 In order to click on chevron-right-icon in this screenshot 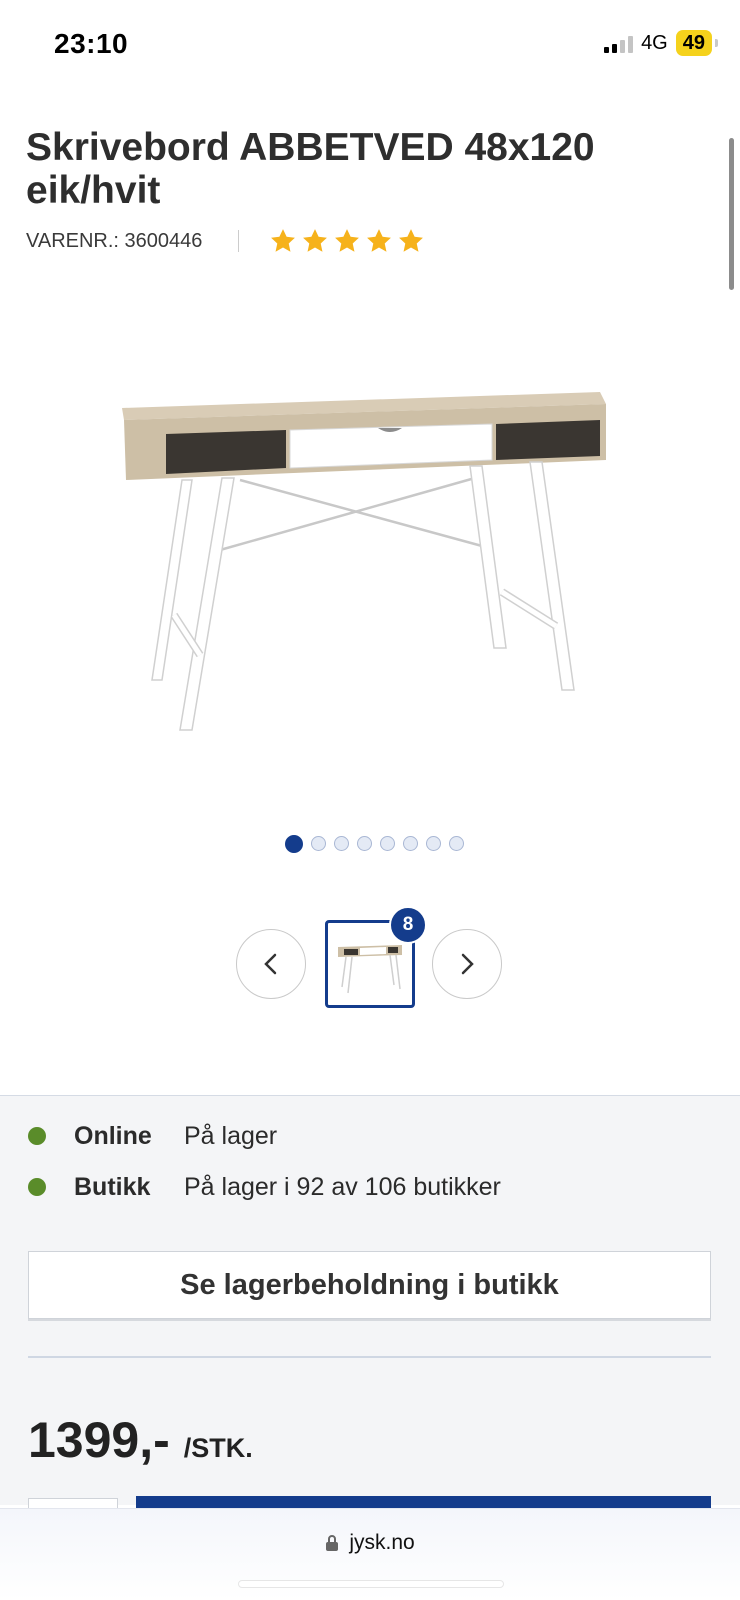, I will do `click(467, 964)`.